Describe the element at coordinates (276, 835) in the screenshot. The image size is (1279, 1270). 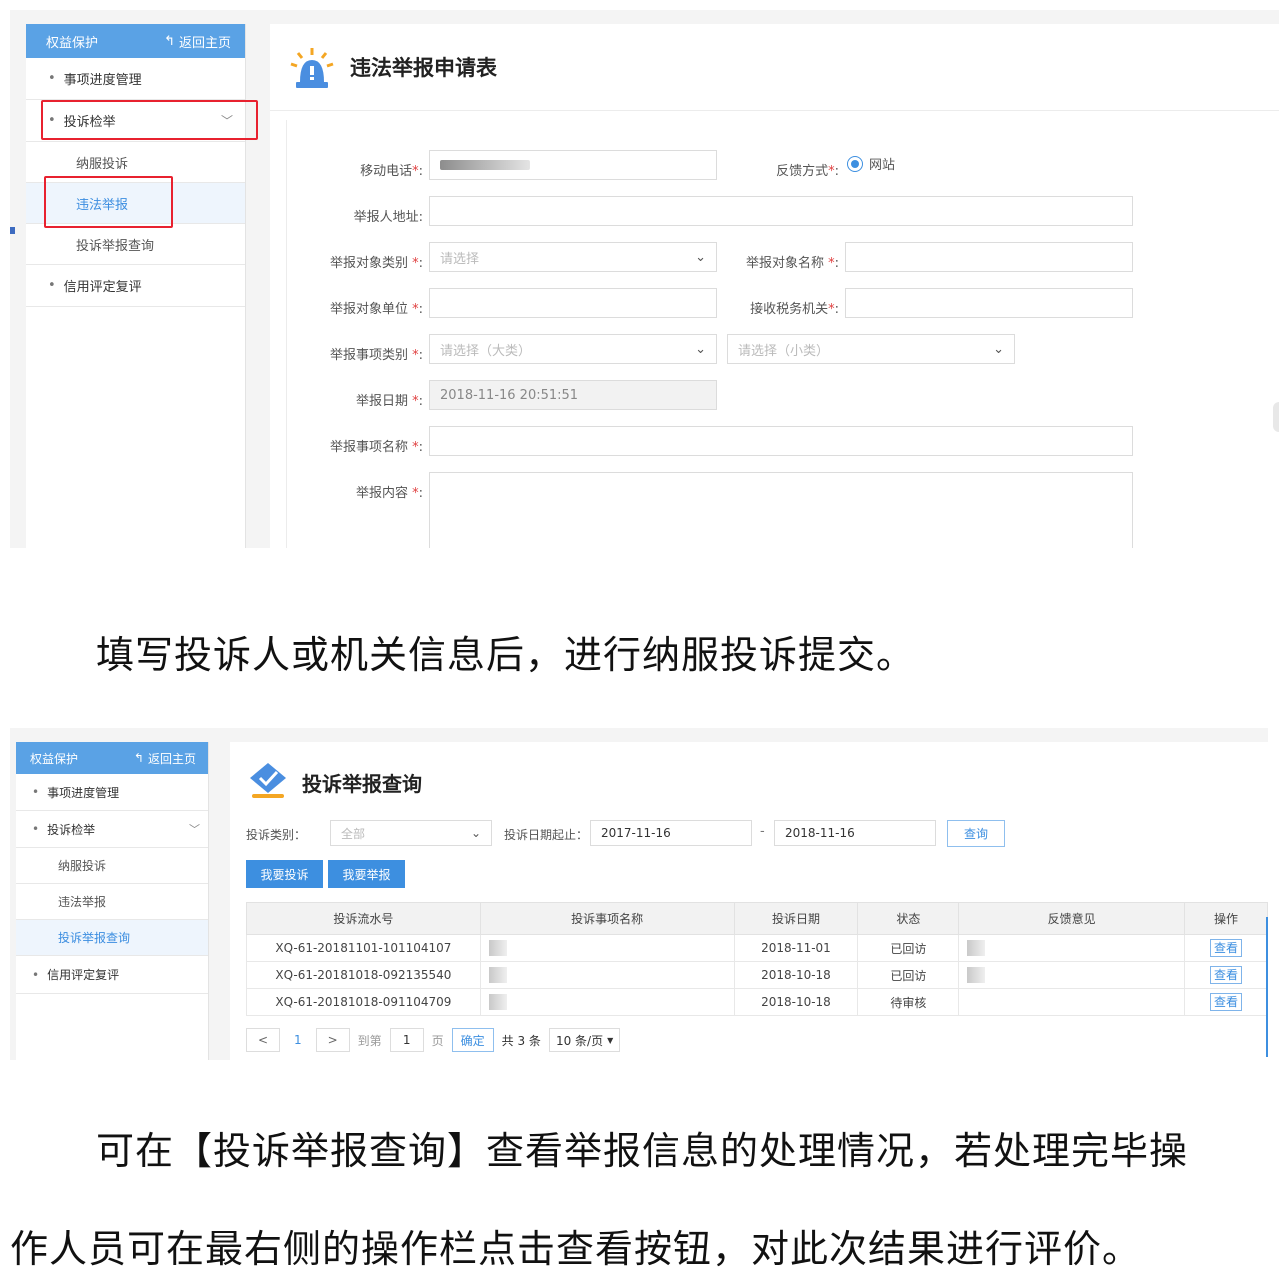
I see `type-filter-label: 投诉类别：` at that location.